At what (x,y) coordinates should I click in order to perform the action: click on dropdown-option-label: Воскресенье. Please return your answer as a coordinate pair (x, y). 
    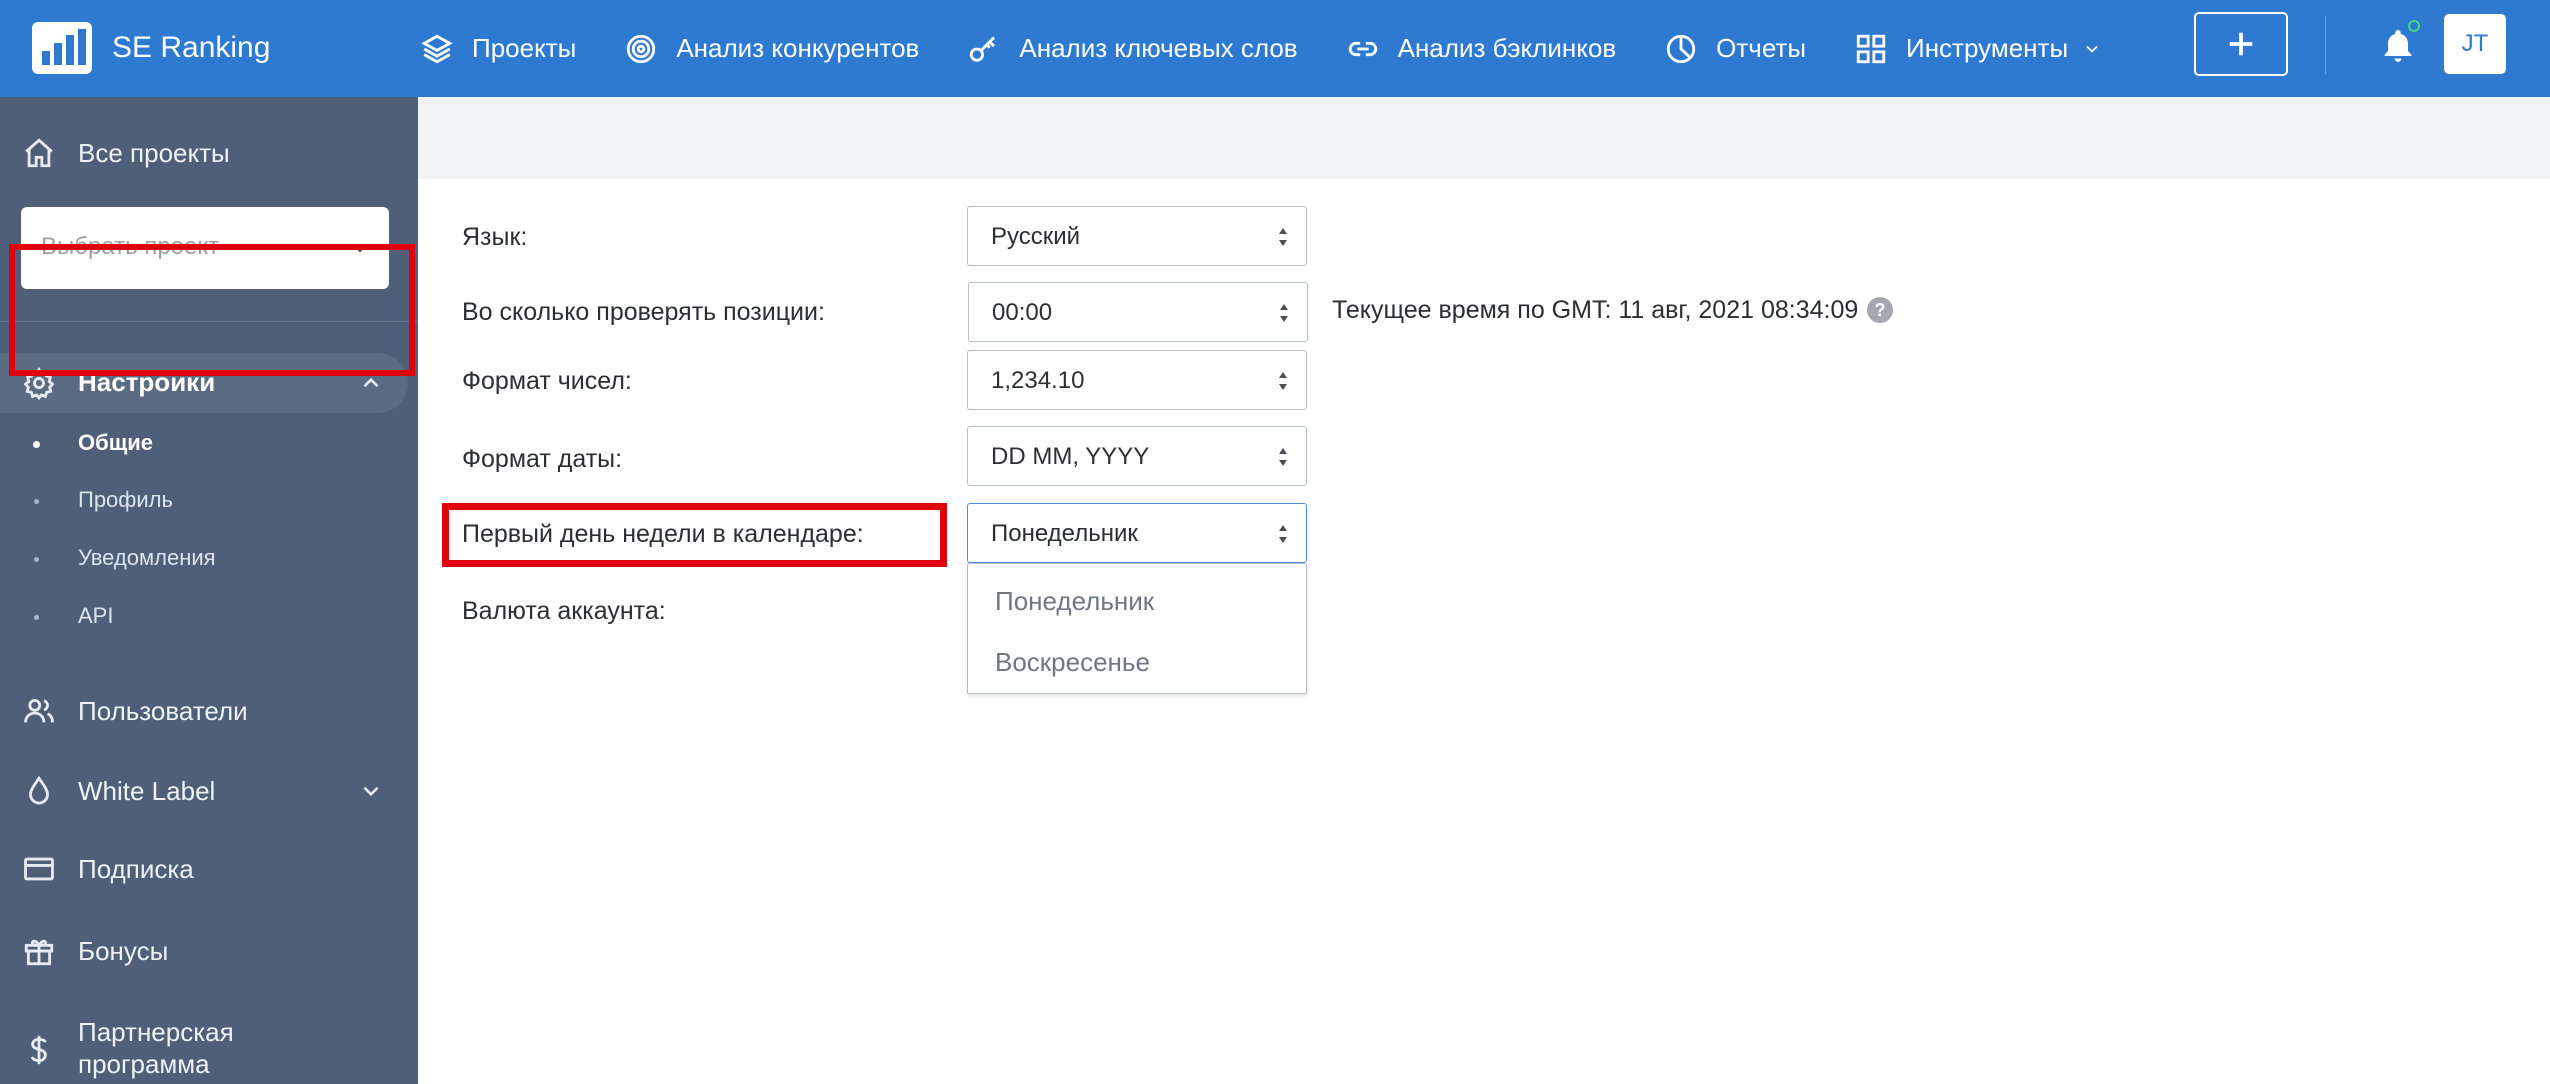
    Looking at the image, I should click on (1072, 662).